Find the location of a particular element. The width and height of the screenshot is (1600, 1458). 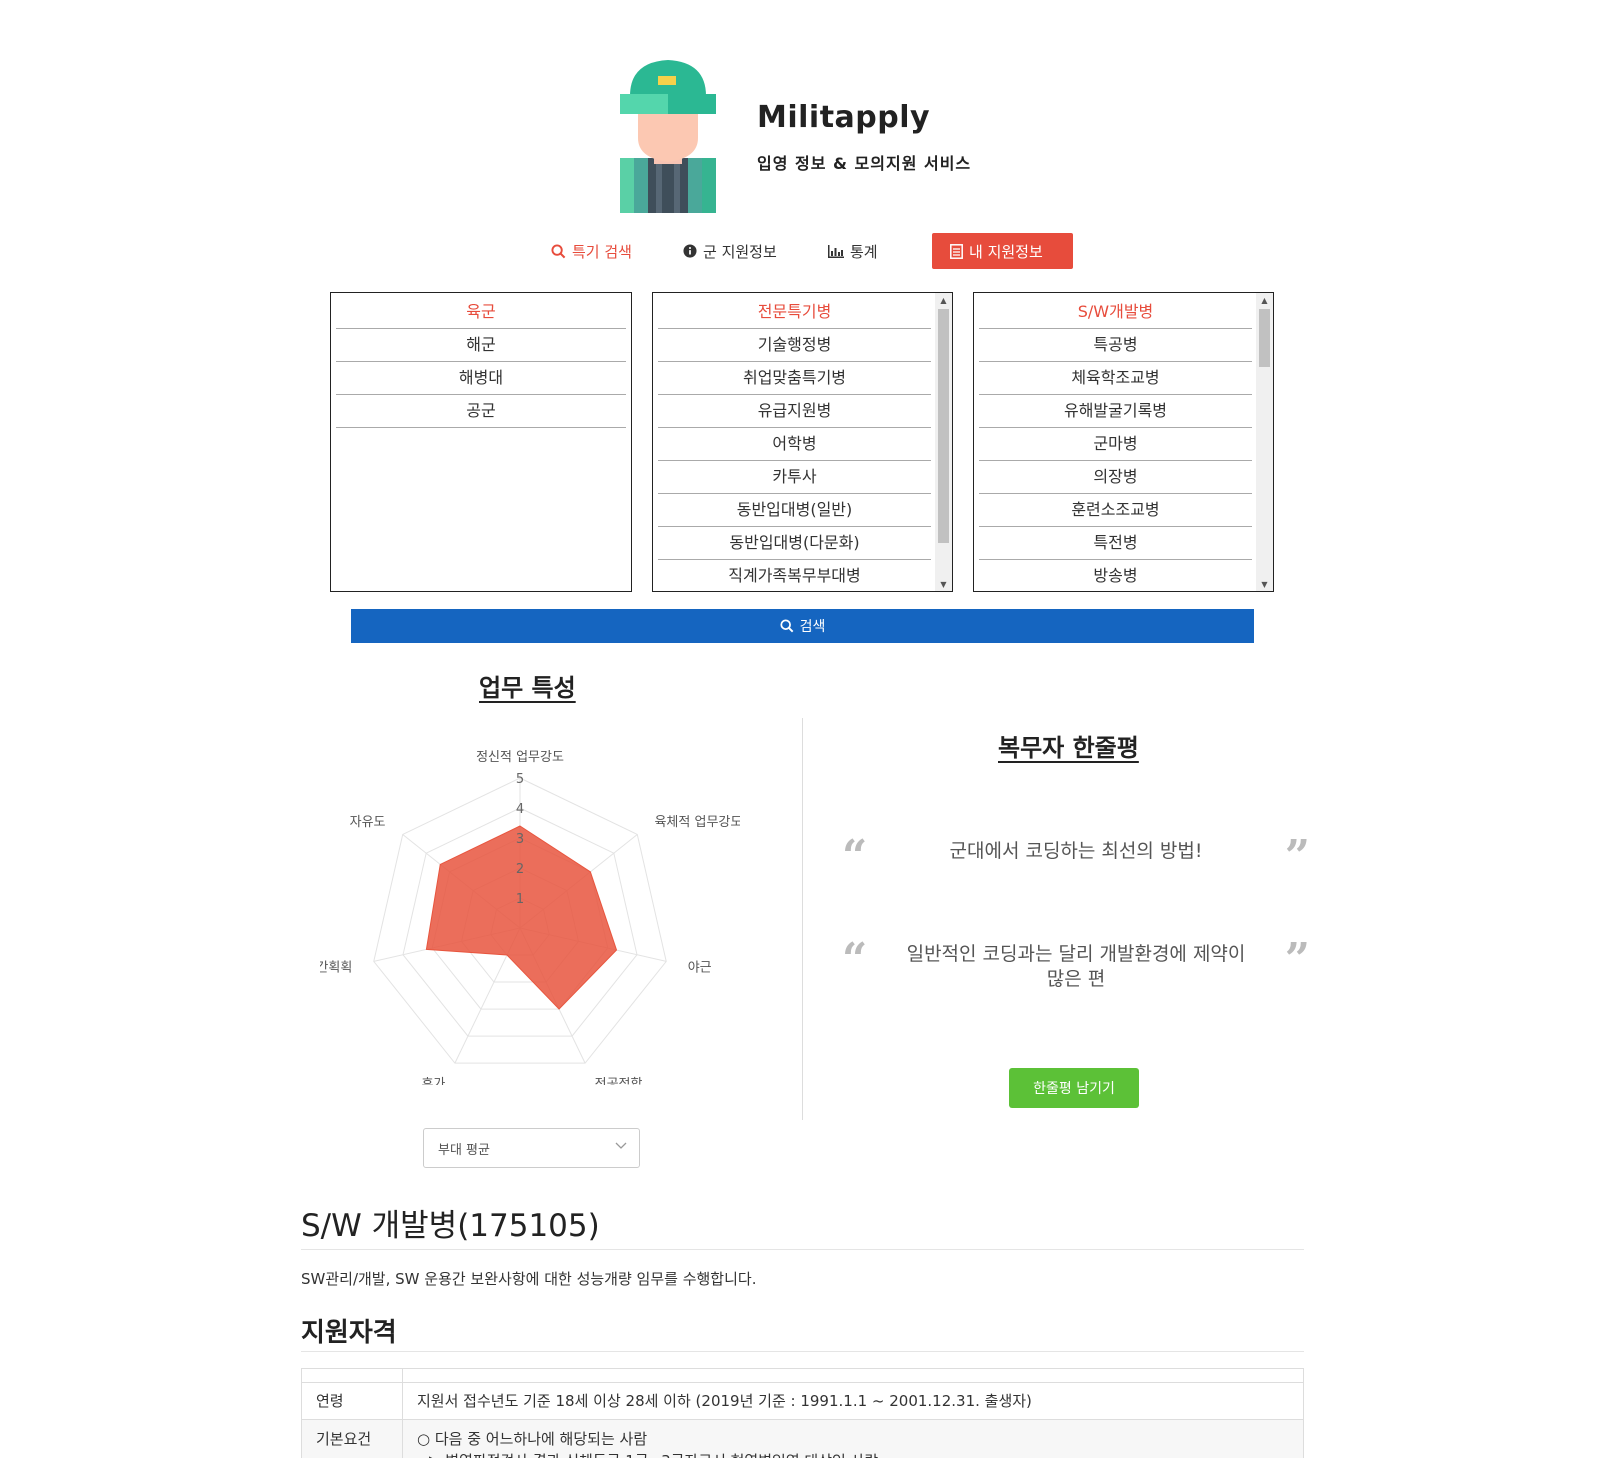

branch-item: 해병대 is located at coordinates (481, 378).